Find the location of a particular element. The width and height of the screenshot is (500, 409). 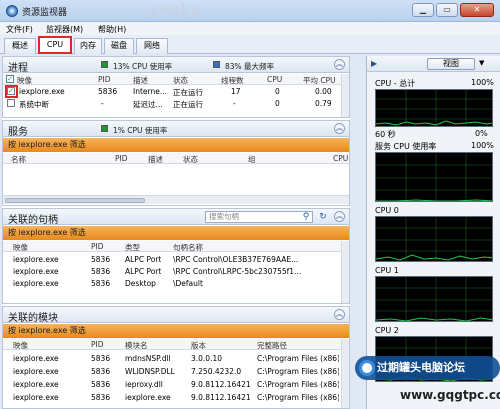

module-version: 9.0.8112.16421 is located at coordinates (221, 397).